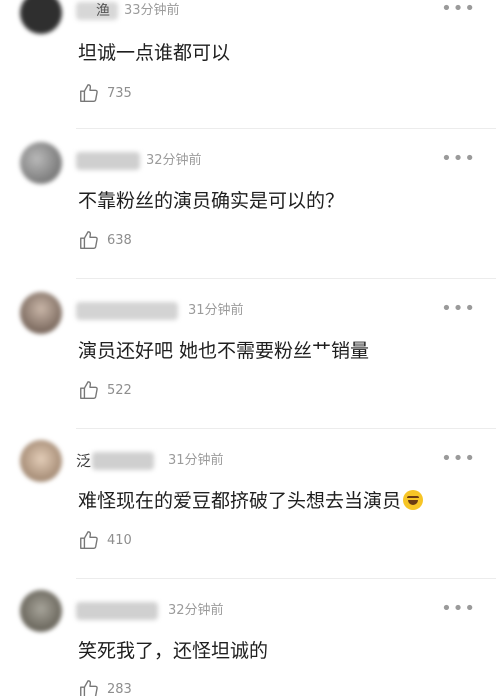 This screenshot has height=696, width=496. Describe the element at coordinates (119, 390) in the screenshot. I see `like-count: 522` at that location.